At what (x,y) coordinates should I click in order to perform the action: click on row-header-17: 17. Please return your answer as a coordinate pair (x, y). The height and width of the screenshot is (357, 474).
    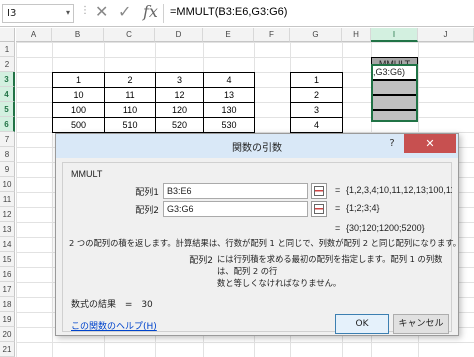
    Looking at the image, I should click on (7, 289).